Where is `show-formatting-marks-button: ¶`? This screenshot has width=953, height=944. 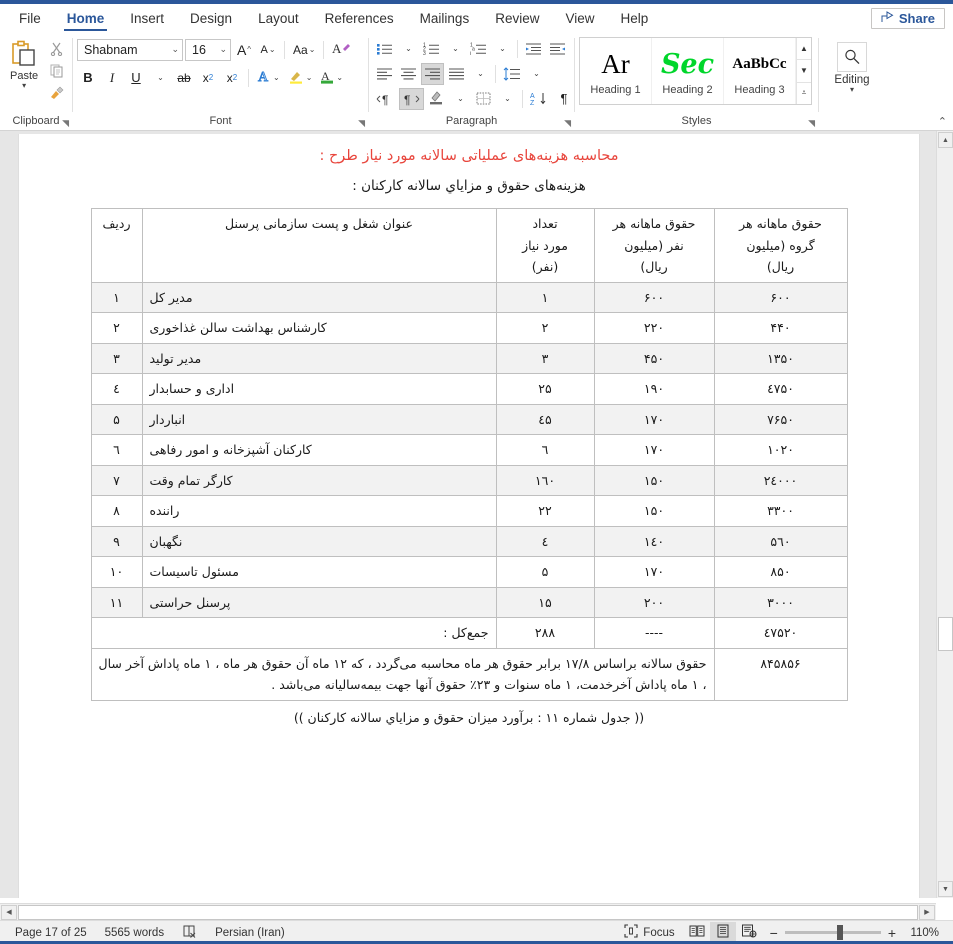
show-formatting-marks-button: ¶ is located at coordinates (564, 99).